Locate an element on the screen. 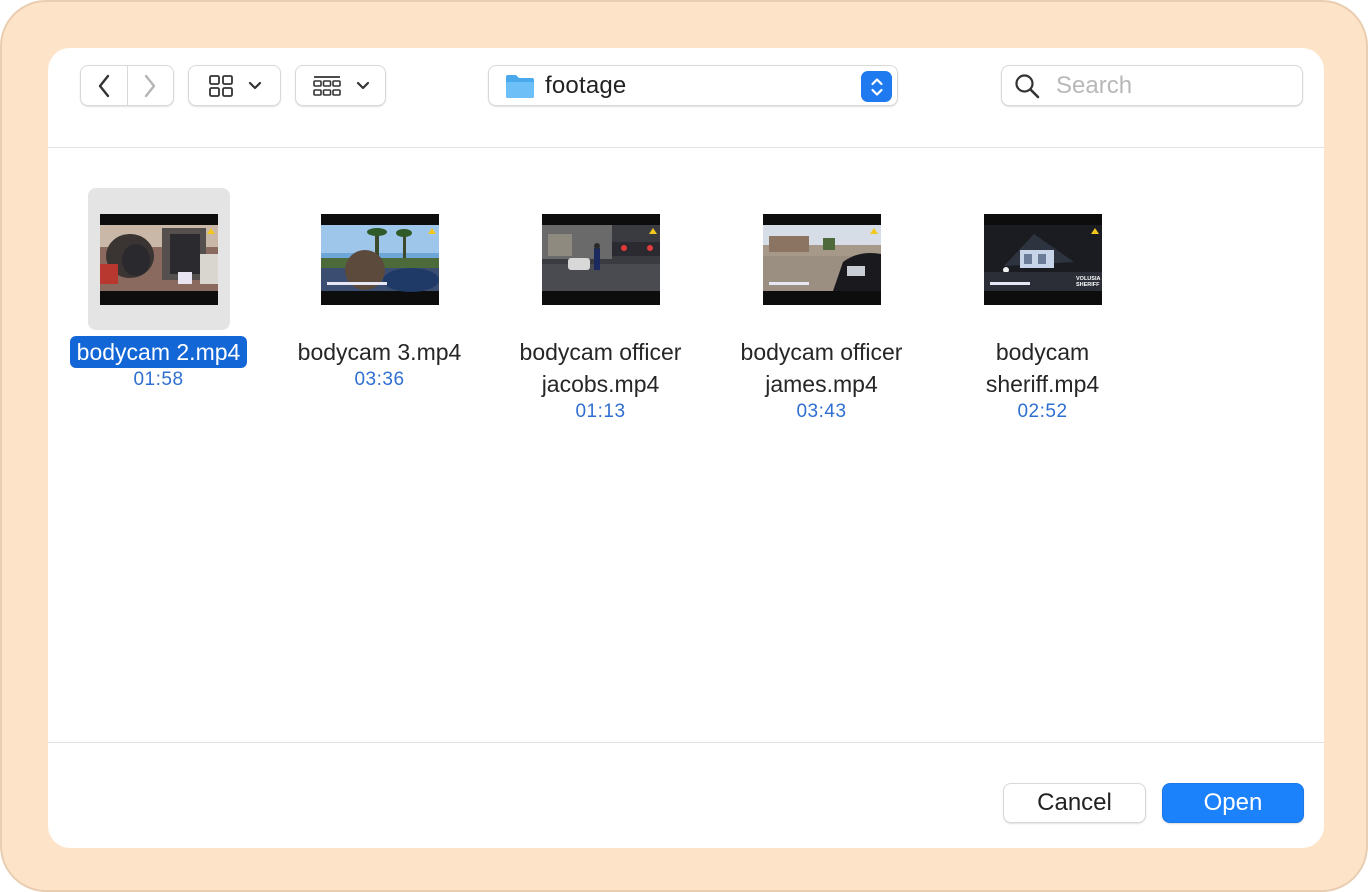 The width and height of the screenshot is (1368, 892). file-item: bodycam officer jacobs.mp4 01:13 is located at coordinates (600, 305).